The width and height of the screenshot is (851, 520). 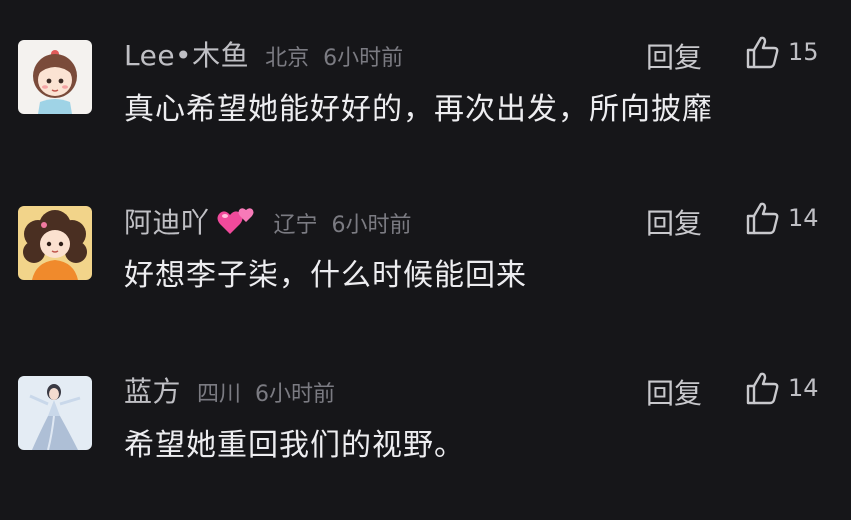 I want to click on location: 四川, so click(x=219, y=394).